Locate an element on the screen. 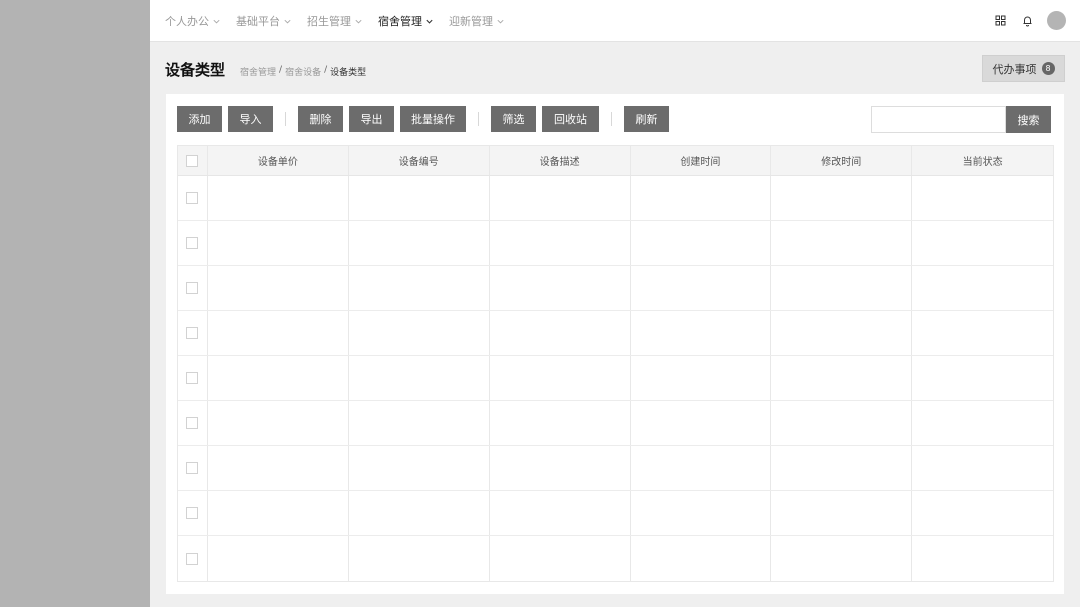  avatar is located at coordinates (1056, 20).